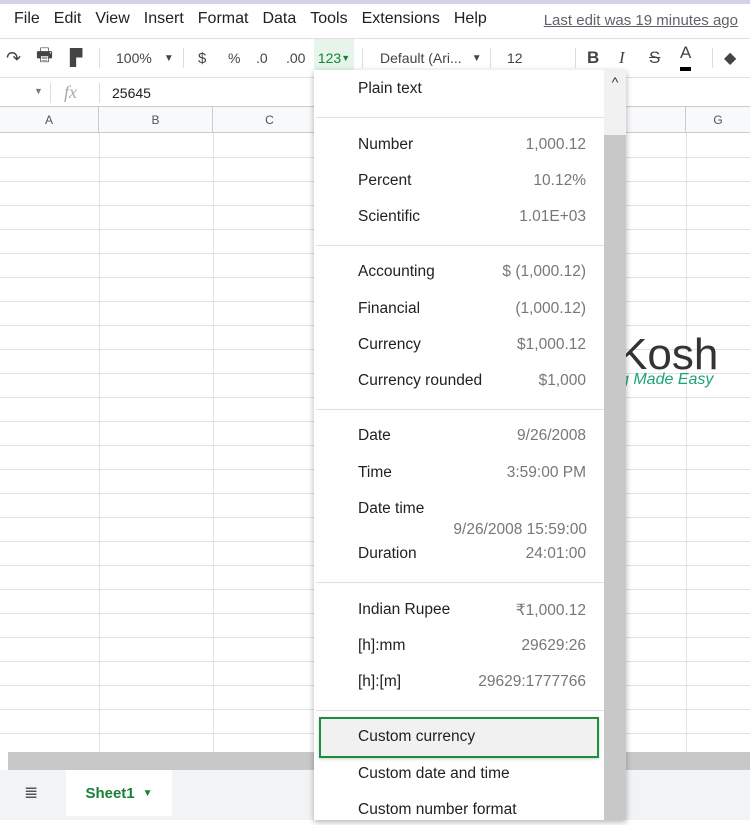  What do you see at coordinates (550, 308) in the screenshot?
I see `menu-item-example: (1,000.12)` at bounding box center [550, 308].